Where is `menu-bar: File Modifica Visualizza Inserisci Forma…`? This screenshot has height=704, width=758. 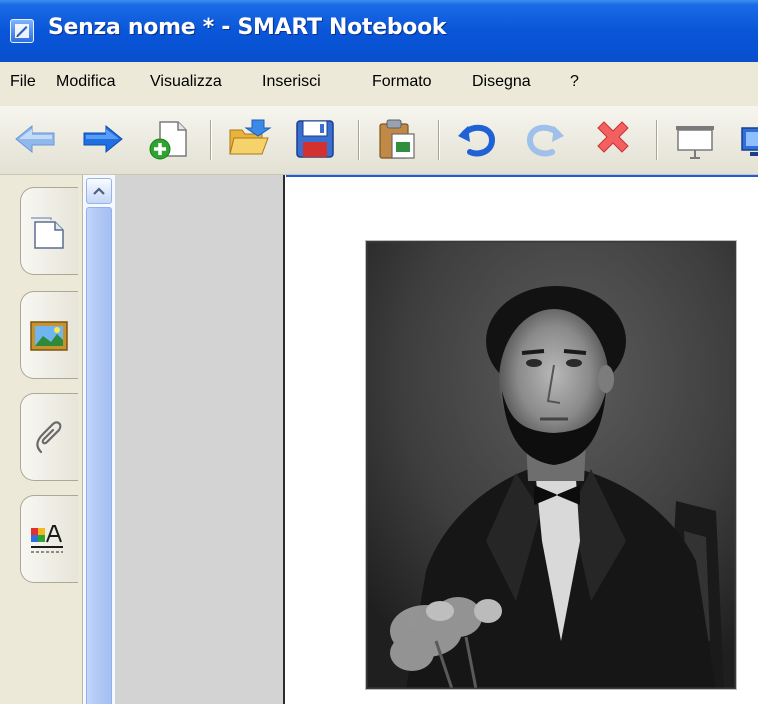
menu-bar: File Modifica Visualizza Inserisci Forma… is located at coordinates (379, 84).